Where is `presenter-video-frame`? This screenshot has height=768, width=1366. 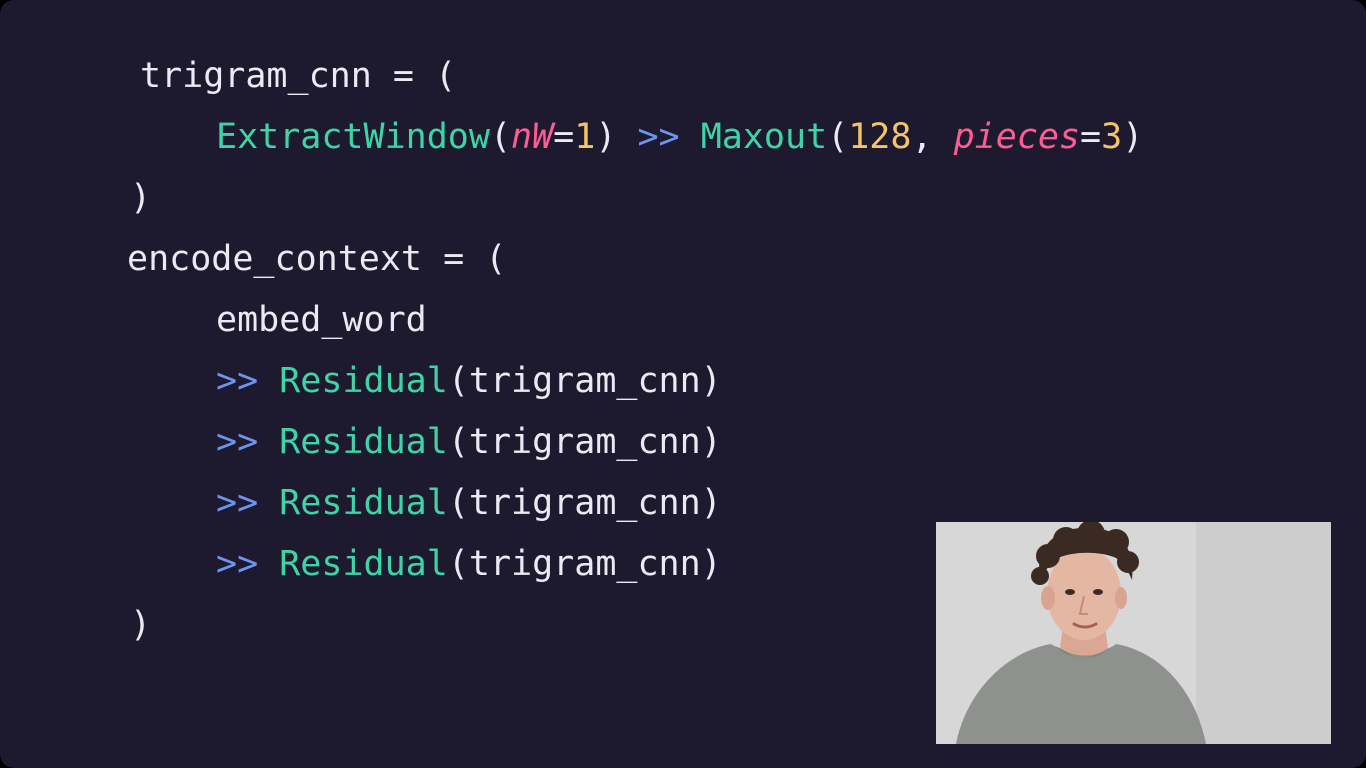
presenter-video-frame is located at coordinates (1133, 633).